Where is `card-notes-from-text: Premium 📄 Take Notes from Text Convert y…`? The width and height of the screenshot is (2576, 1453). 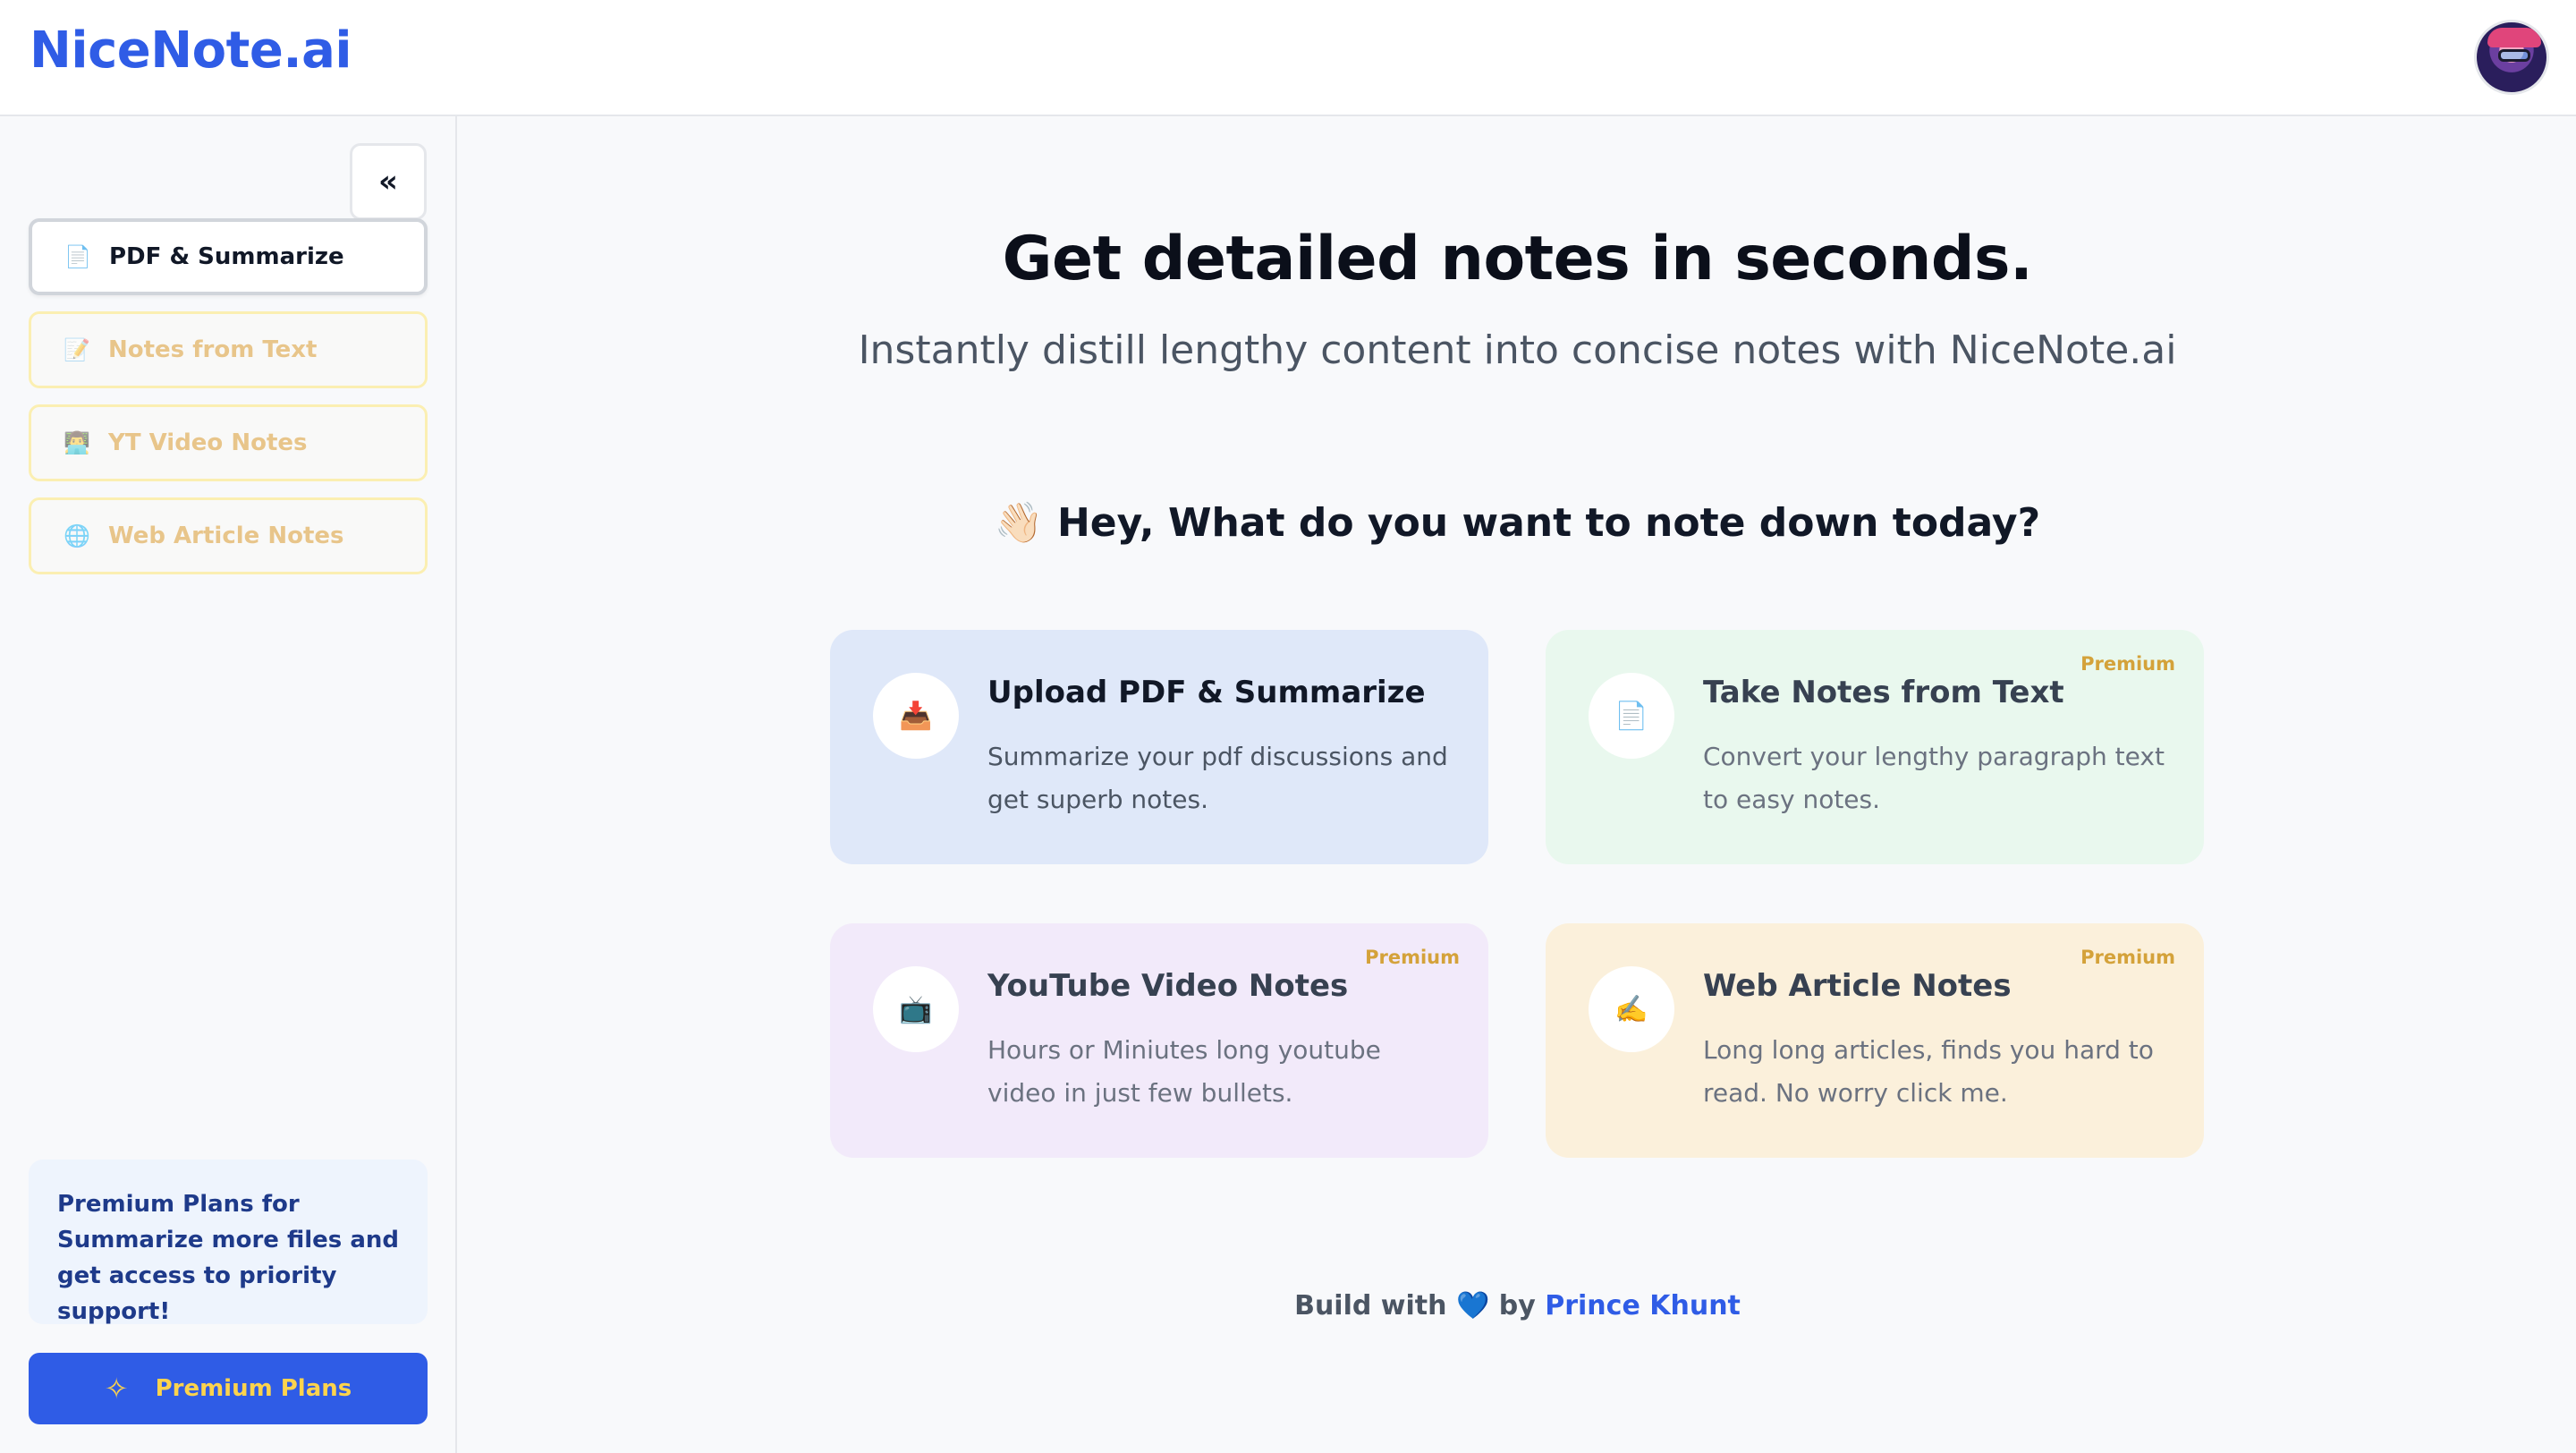 card-notes-from-text: Premium 📄 Take Notes from Text Convert y… is located at coordinates (1875, 747).